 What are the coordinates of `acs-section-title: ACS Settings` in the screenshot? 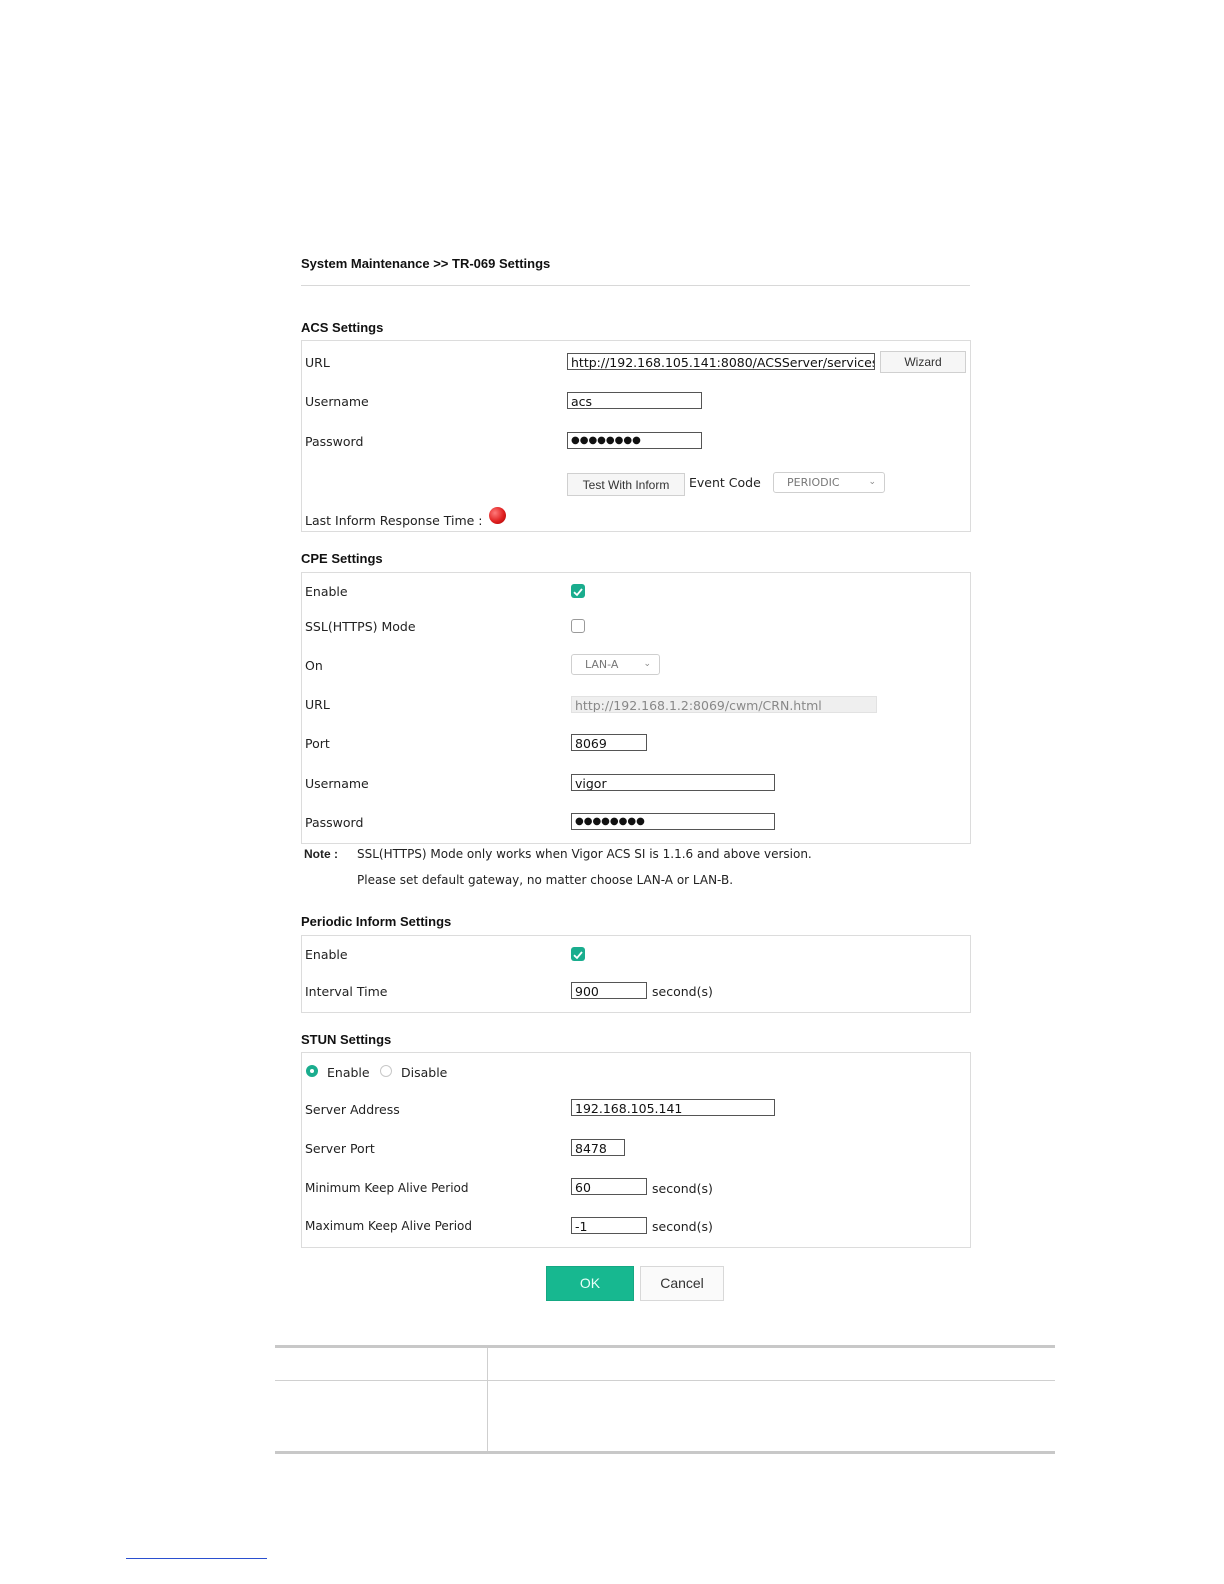 It's located at (342, 327).